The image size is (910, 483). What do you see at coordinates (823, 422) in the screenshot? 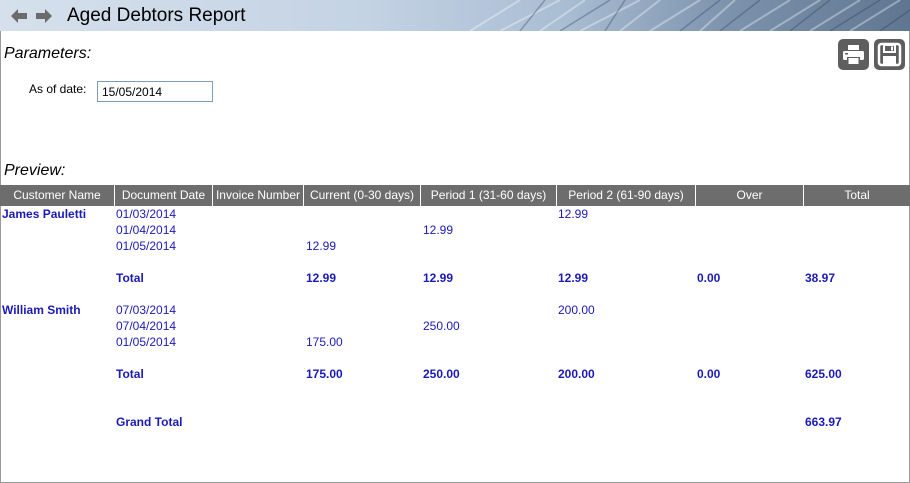
I see `grand-total-value: 663.97` at bounding box center [823, 422].